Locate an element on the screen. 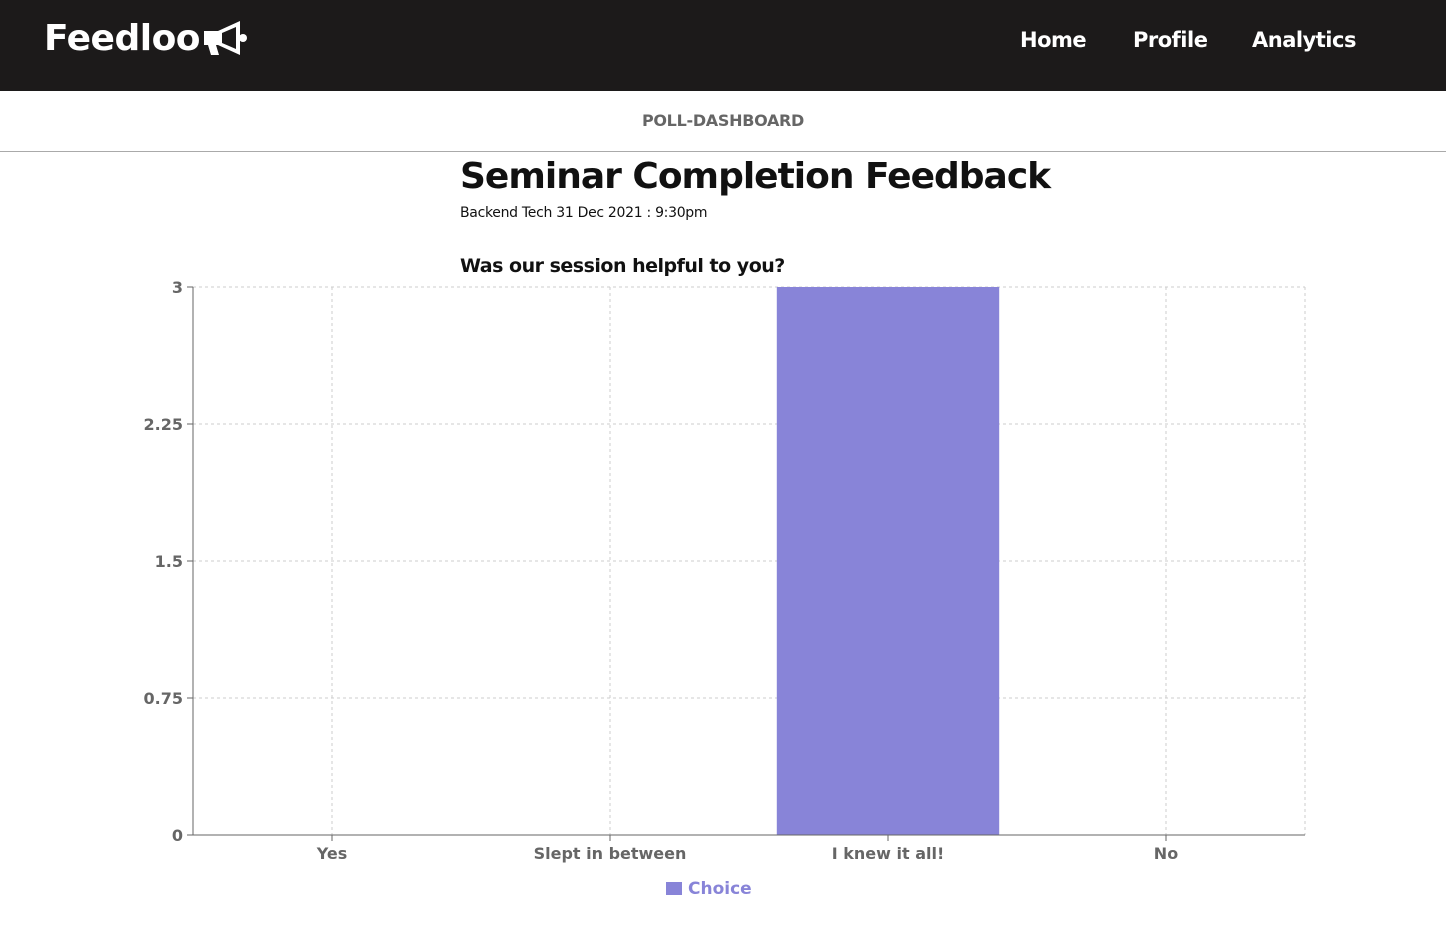  legend-swatch is located at coordinates (674, 888).